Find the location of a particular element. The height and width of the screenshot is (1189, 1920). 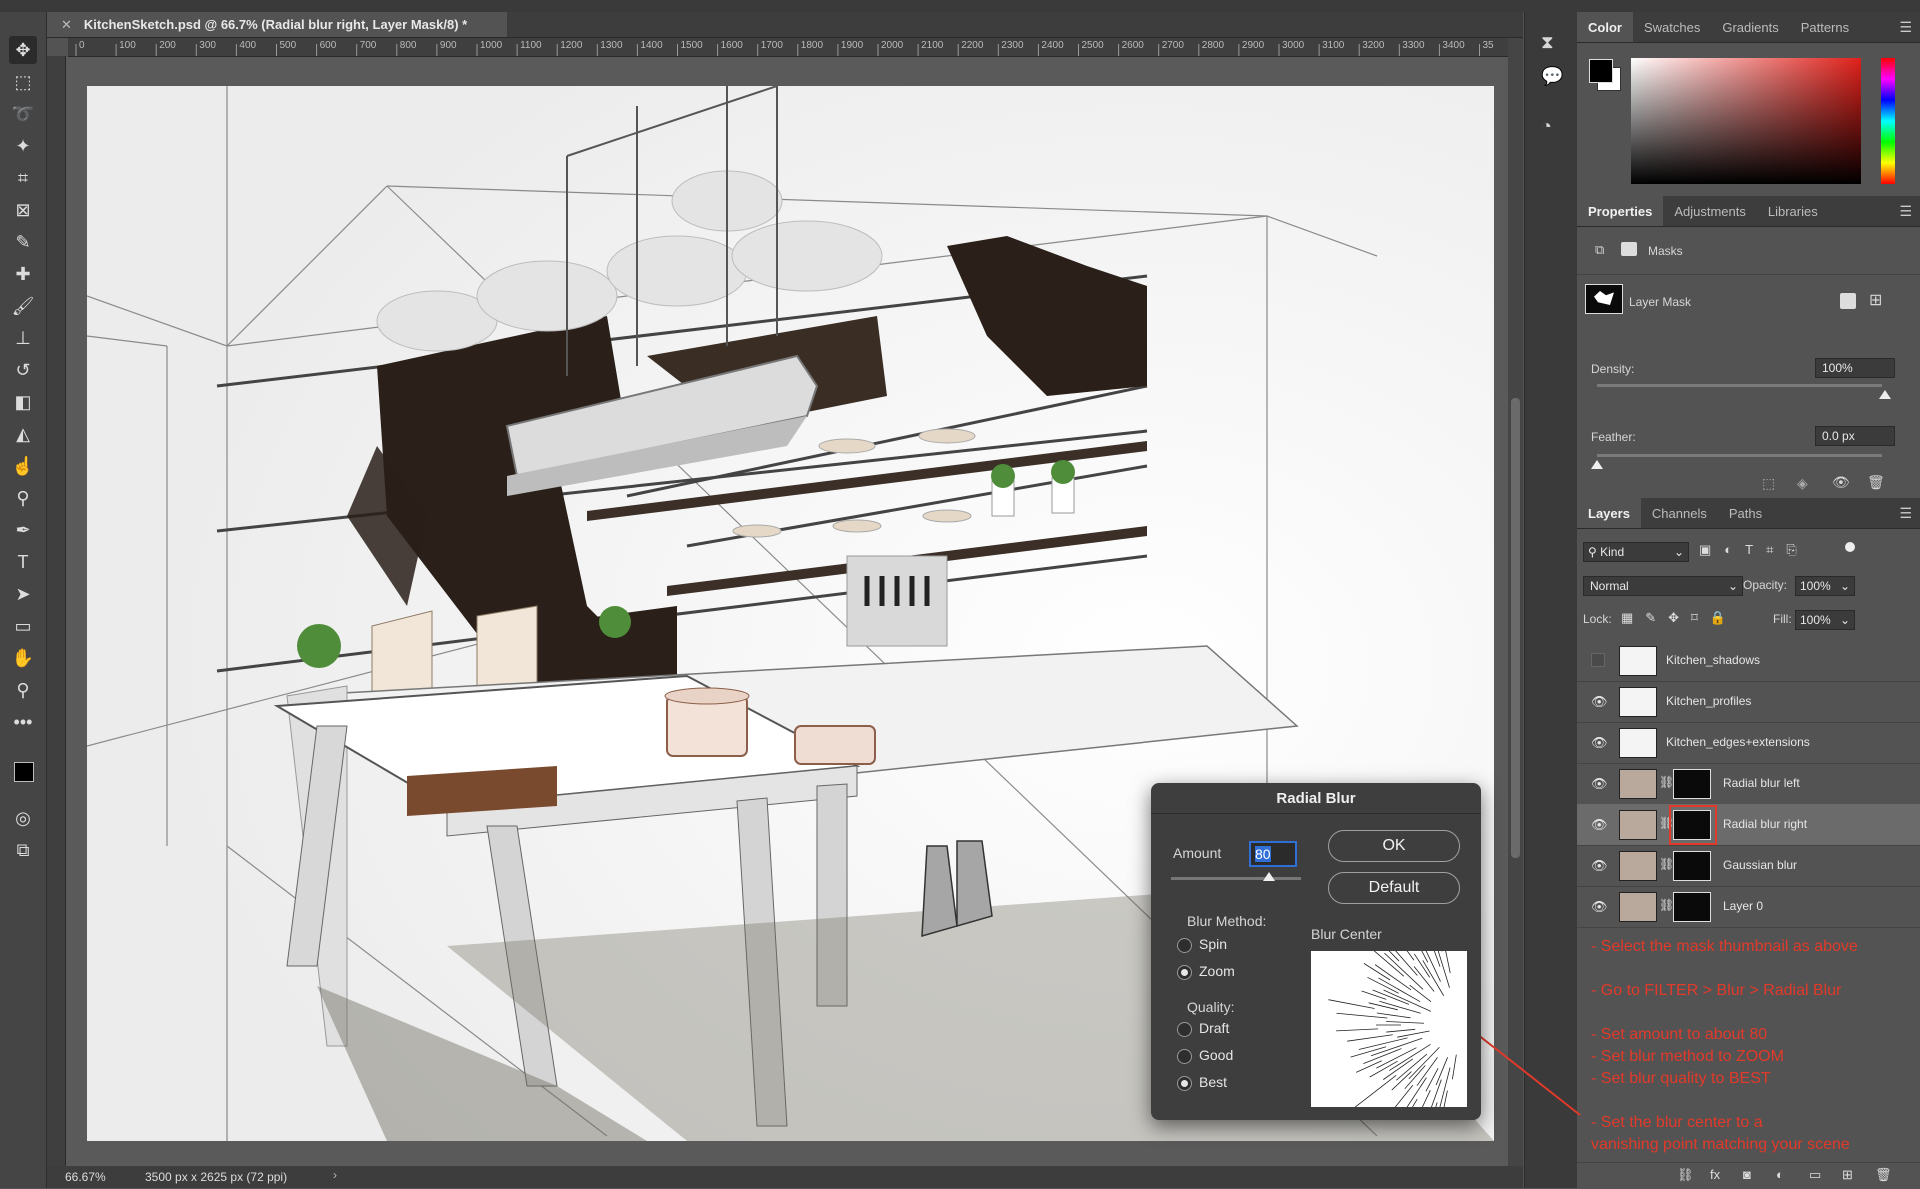

blur-center-preview is located at coordinates (1389, 1029).